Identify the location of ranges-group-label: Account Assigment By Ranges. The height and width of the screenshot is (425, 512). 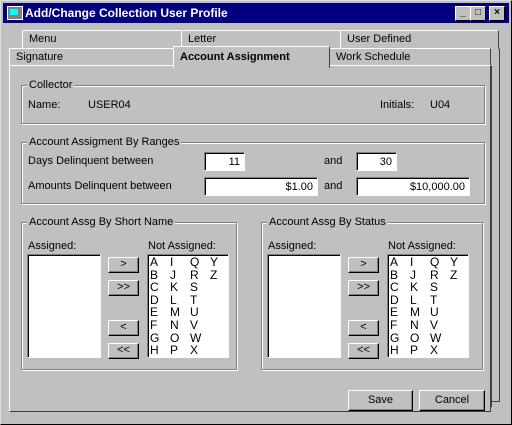
(104, 142).